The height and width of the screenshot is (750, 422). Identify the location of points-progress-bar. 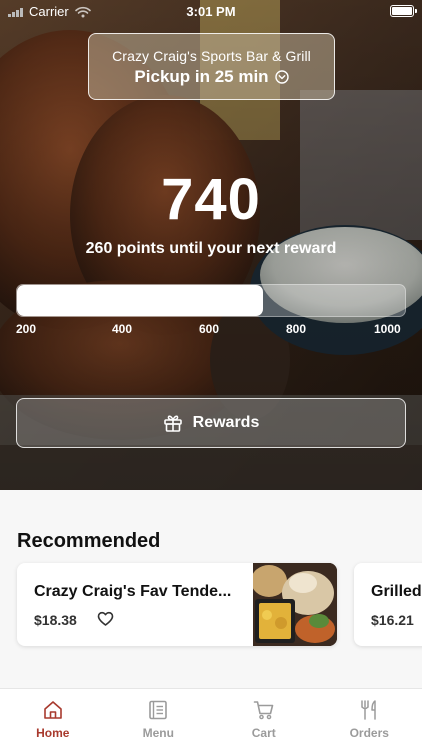
(211, 300).